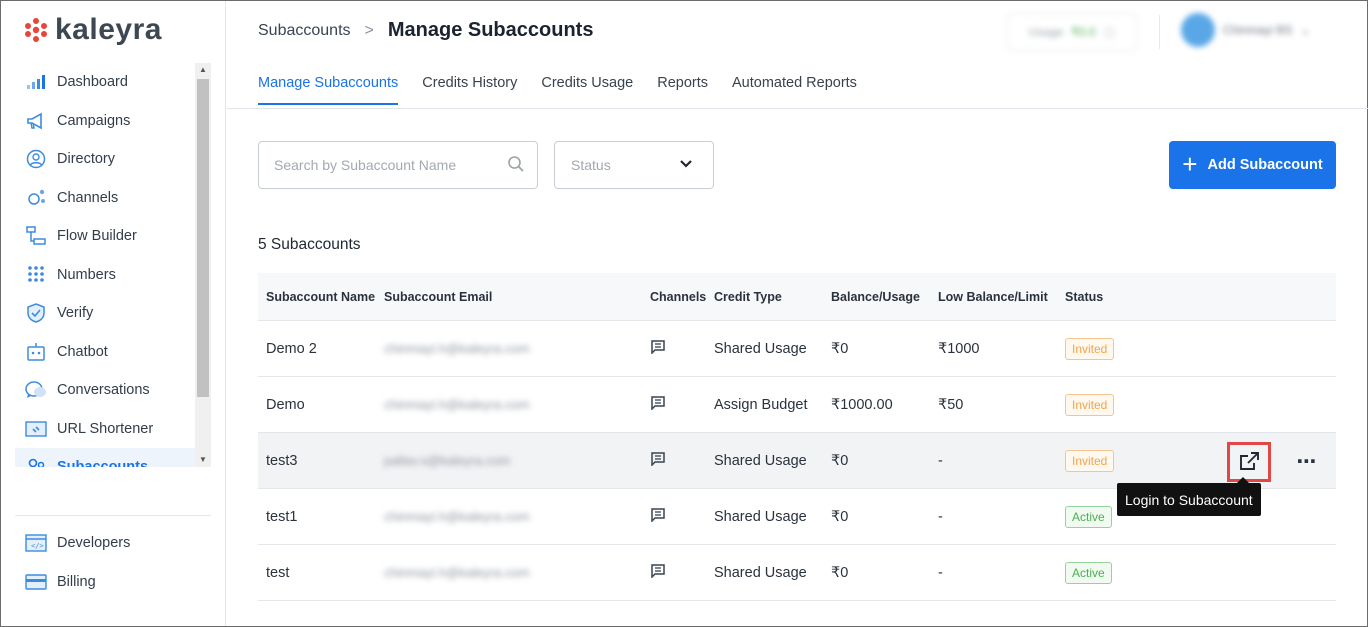  I want to click on sidebar-scrollbar: ▲ ▼, so click(203, 265).